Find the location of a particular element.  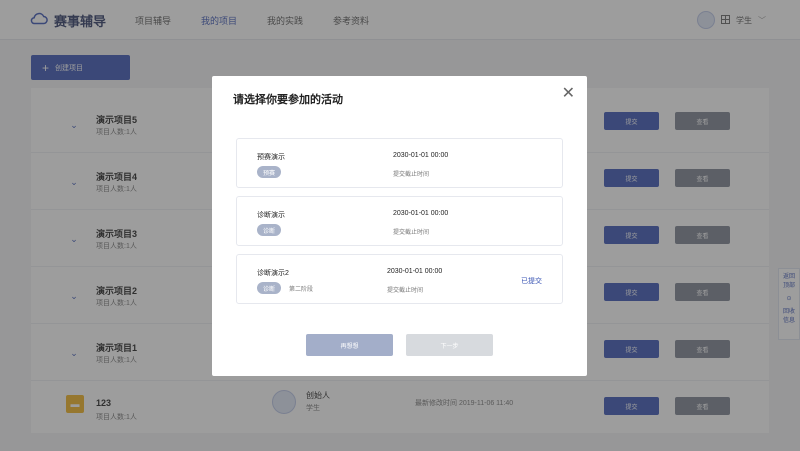

activity-type-badge: 预赛 is located at coordinates (269, 172).